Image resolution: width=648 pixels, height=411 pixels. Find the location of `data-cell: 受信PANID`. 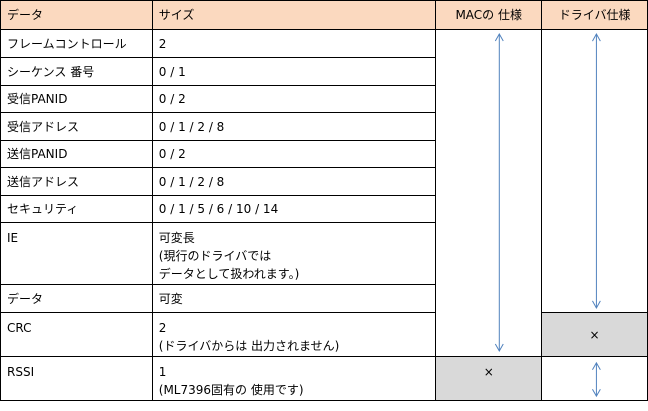

data-cell: 受信PANID is located at coordinates (76, 99).